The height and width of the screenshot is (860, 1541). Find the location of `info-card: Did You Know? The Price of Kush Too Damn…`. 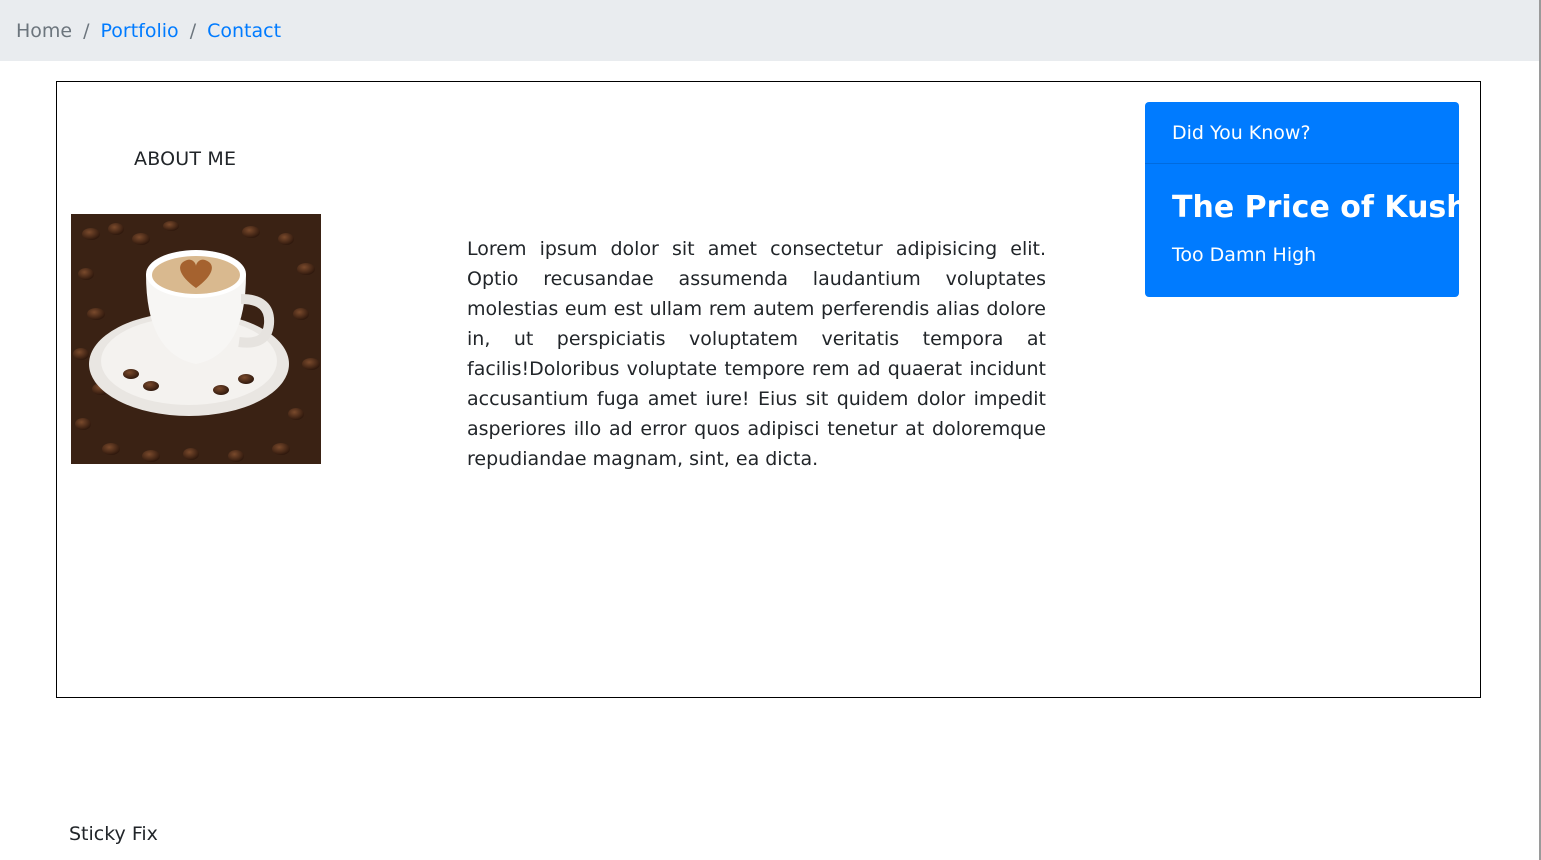

info-card: Did You Know? The Price of Kush Too Damn… is located at coordinates (1302, 199).